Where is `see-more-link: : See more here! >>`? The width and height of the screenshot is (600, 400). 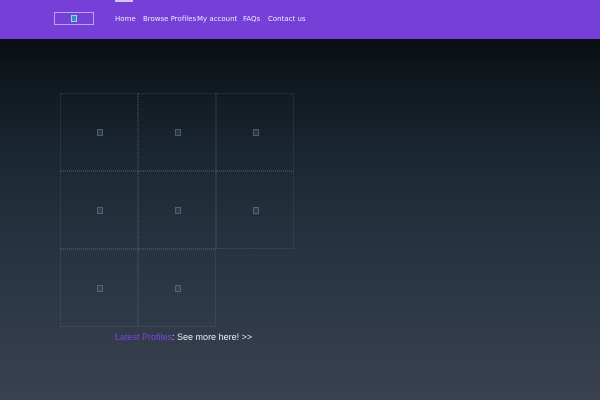 see-more-link: : See more here! >> is located at coordinates (212, 337).